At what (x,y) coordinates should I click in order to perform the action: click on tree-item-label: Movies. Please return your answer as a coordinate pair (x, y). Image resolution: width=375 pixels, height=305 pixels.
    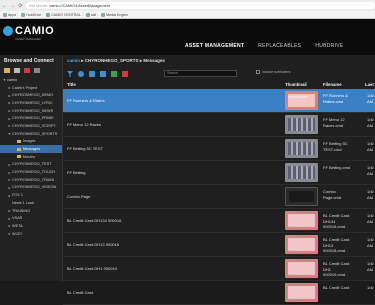
    Looking at the image, I should click on (29, 156).